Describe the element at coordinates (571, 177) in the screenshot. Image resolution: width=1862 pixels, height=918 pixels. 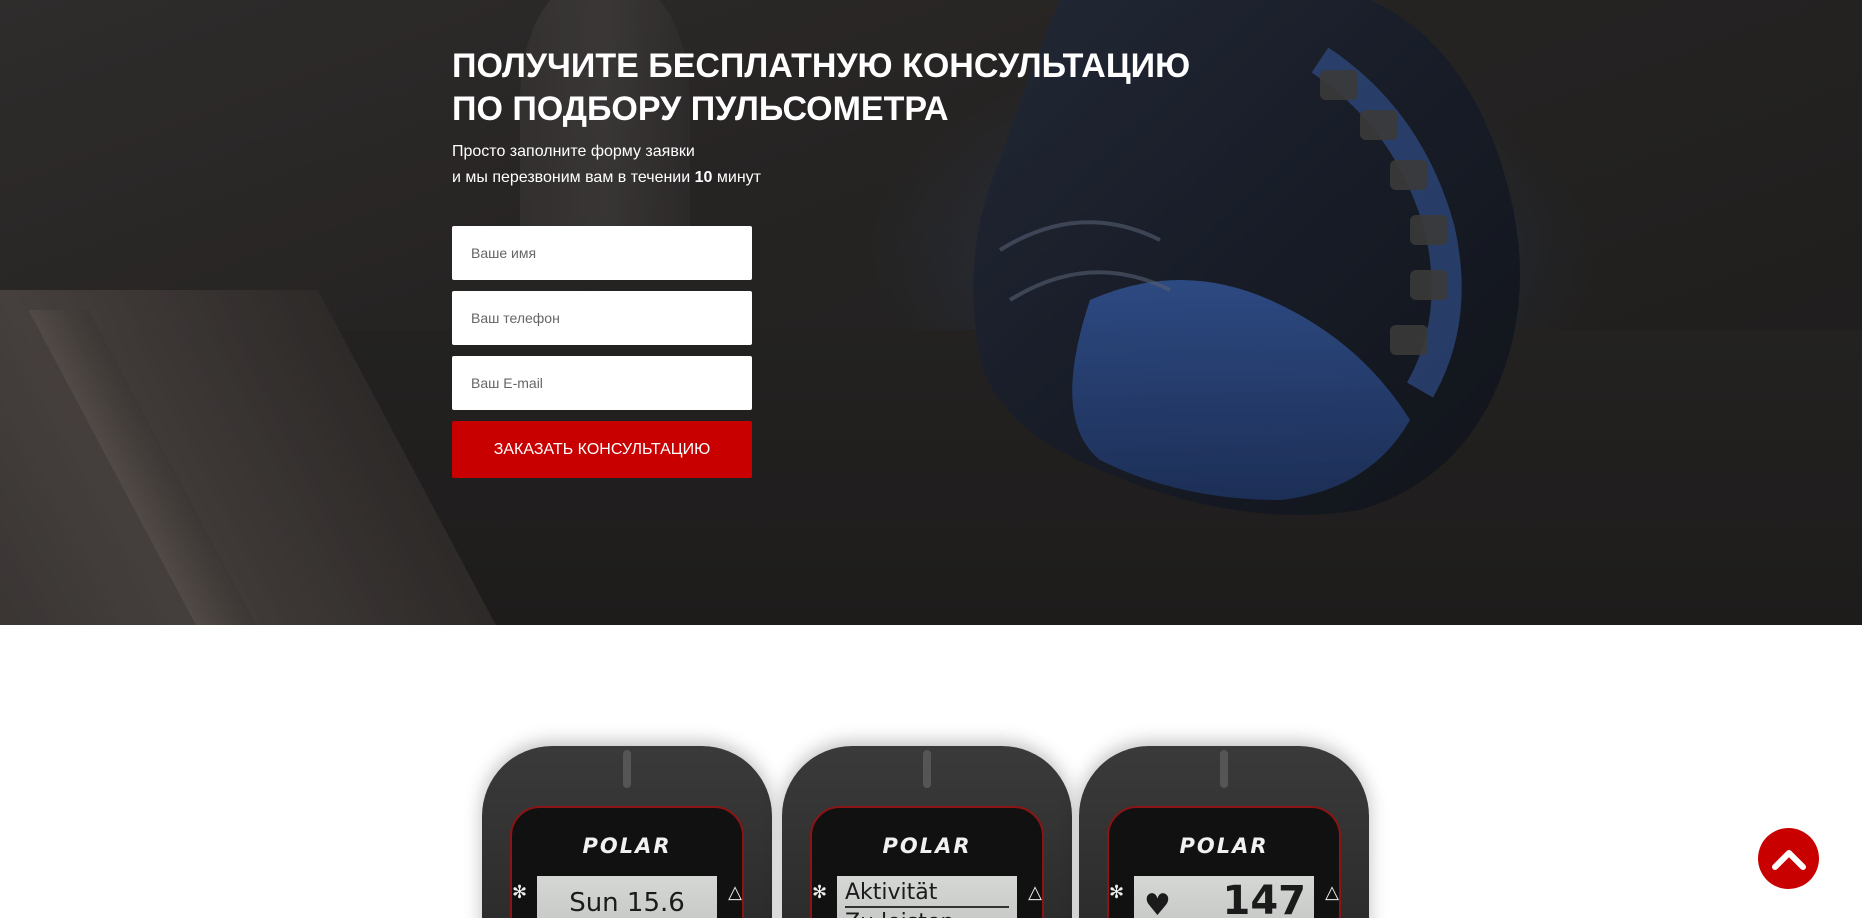
I see `hero-subtitle-line2-prefix: и мы перезвоним вам в течении` at that location.